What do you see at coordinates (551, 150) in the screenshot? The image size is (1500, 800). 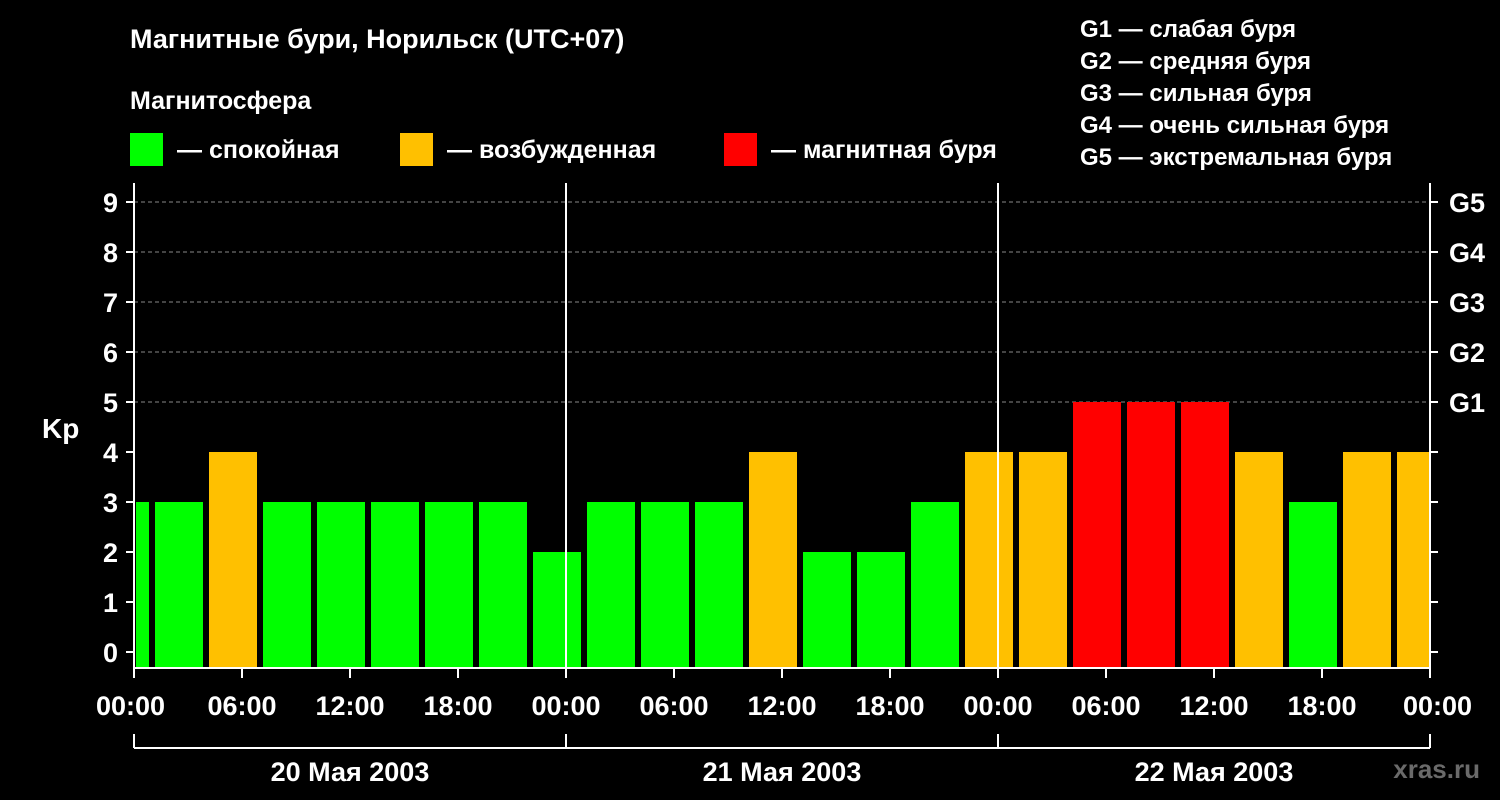 I see `legend-label-active: — возбужденная` at bounding box center [551, 150].